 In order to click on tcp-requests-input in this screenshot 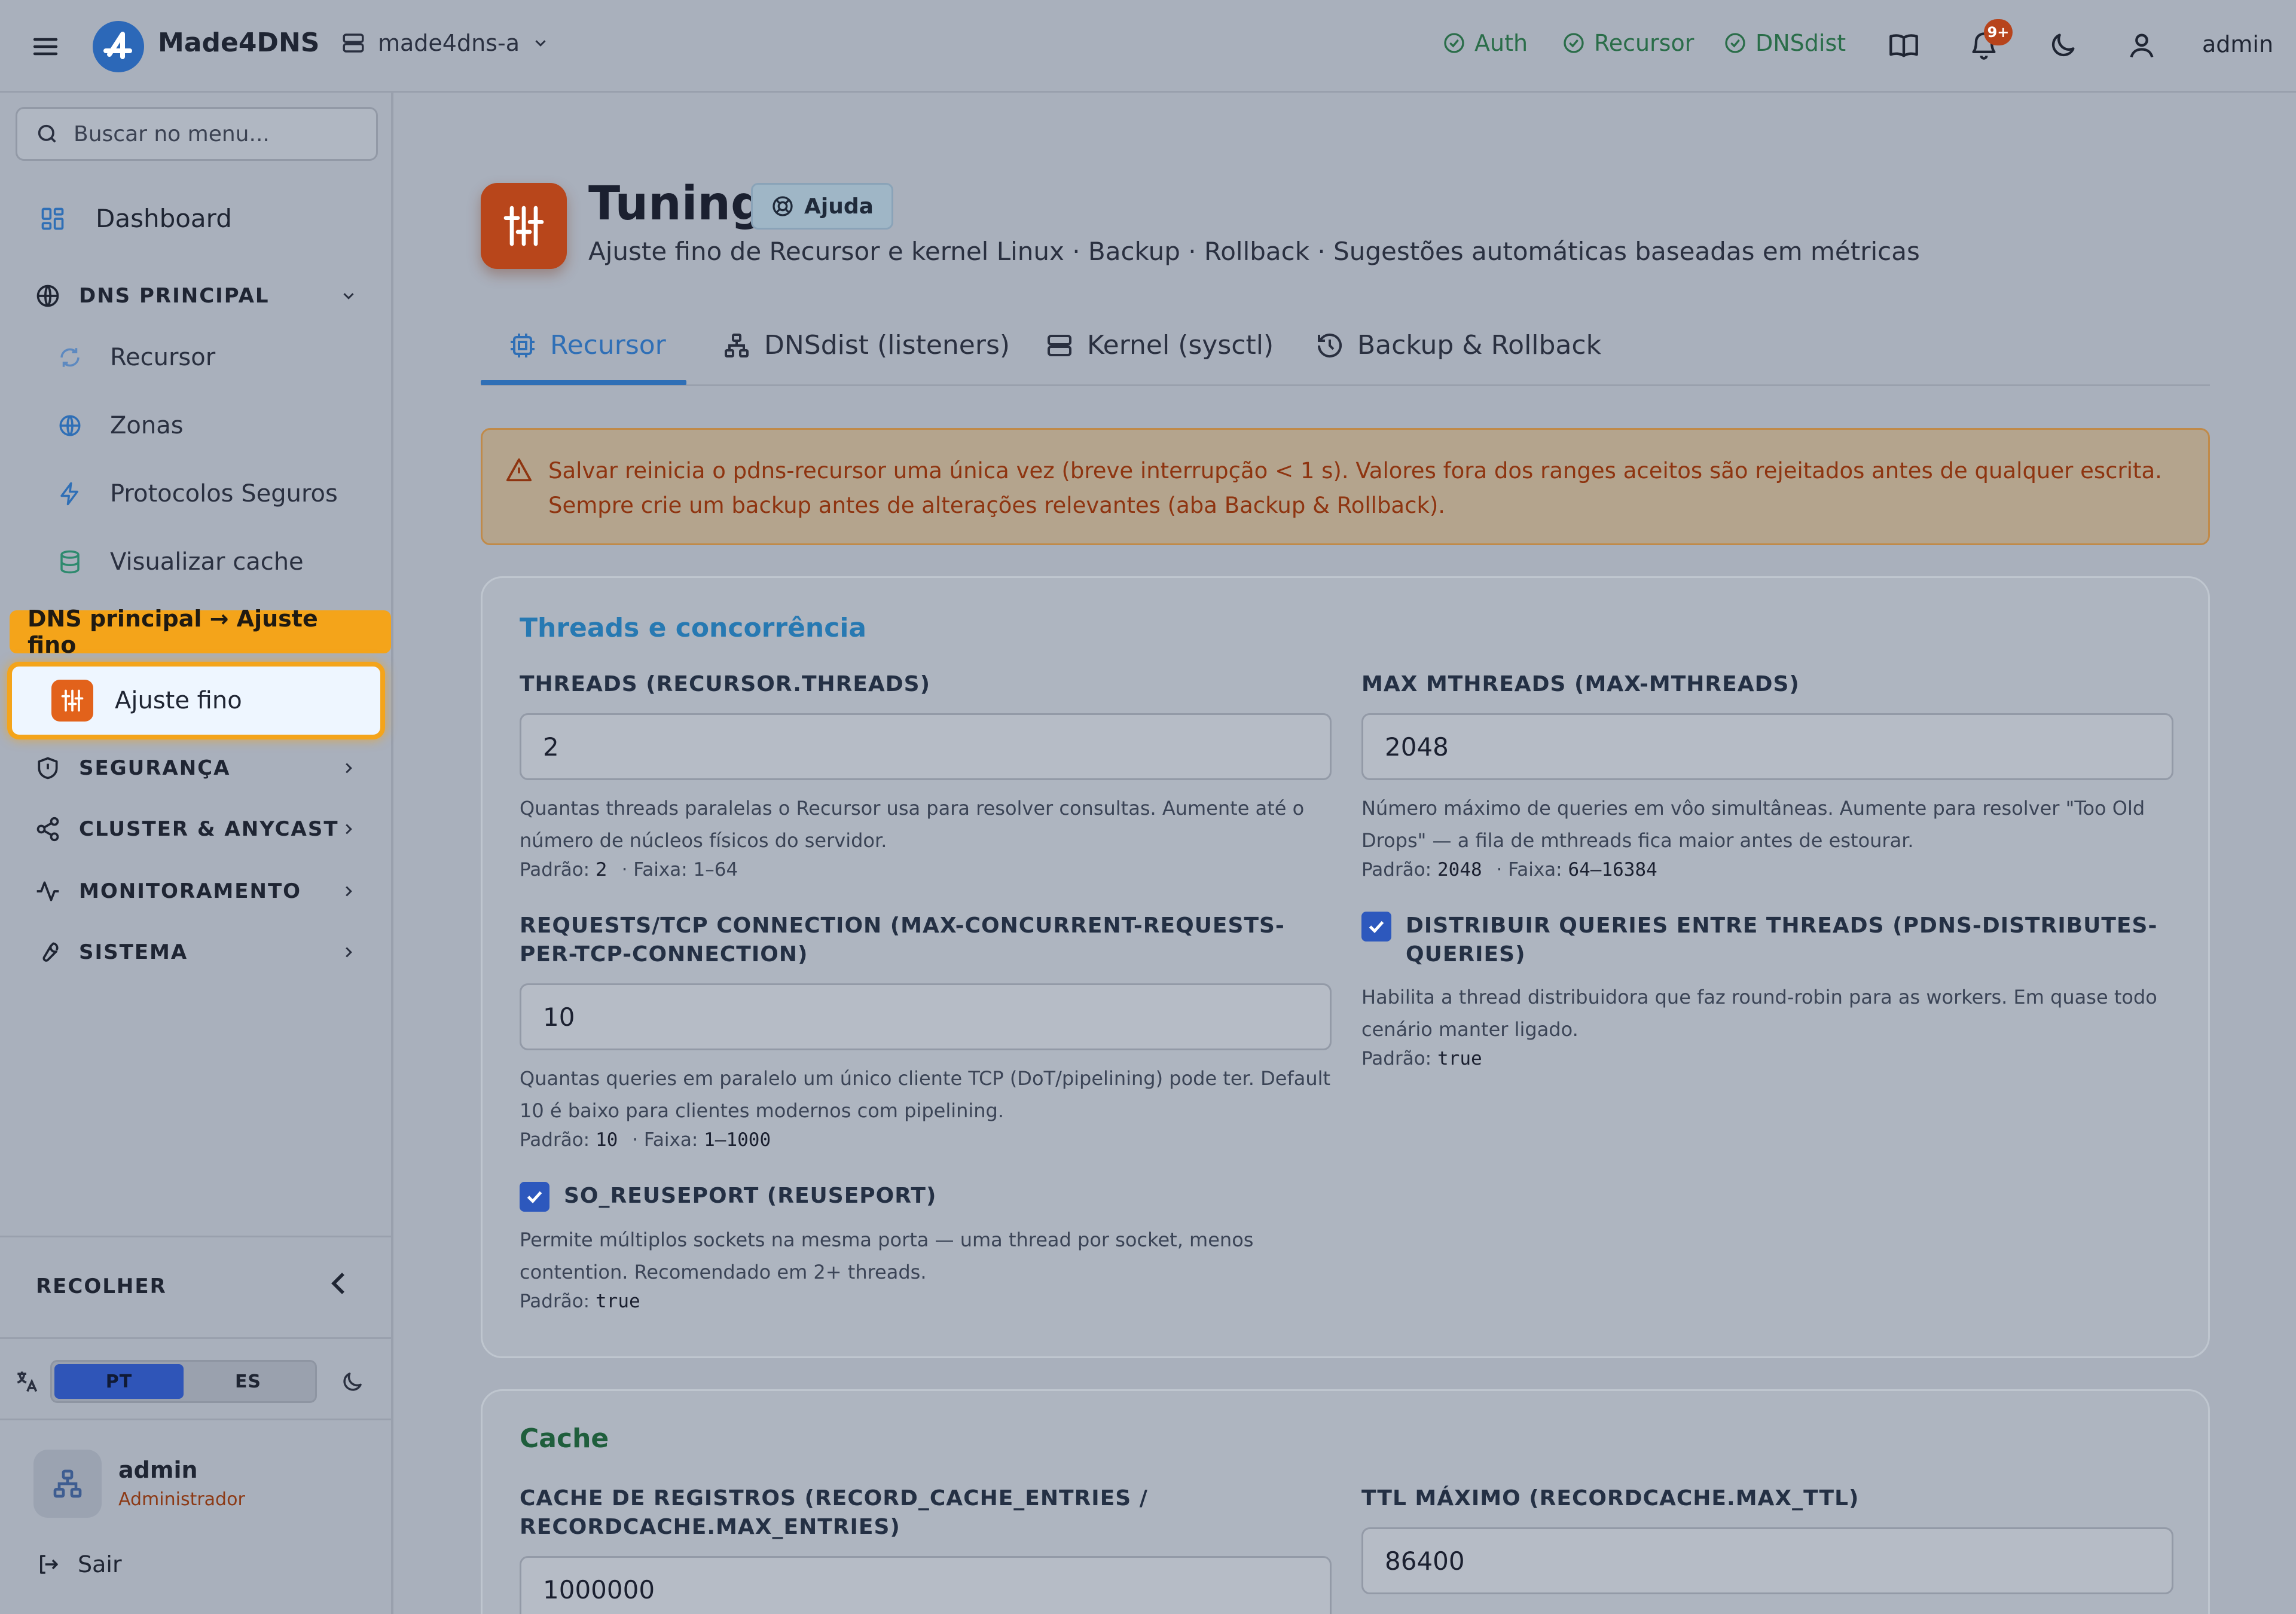, I will do `click(926, 1016)`.